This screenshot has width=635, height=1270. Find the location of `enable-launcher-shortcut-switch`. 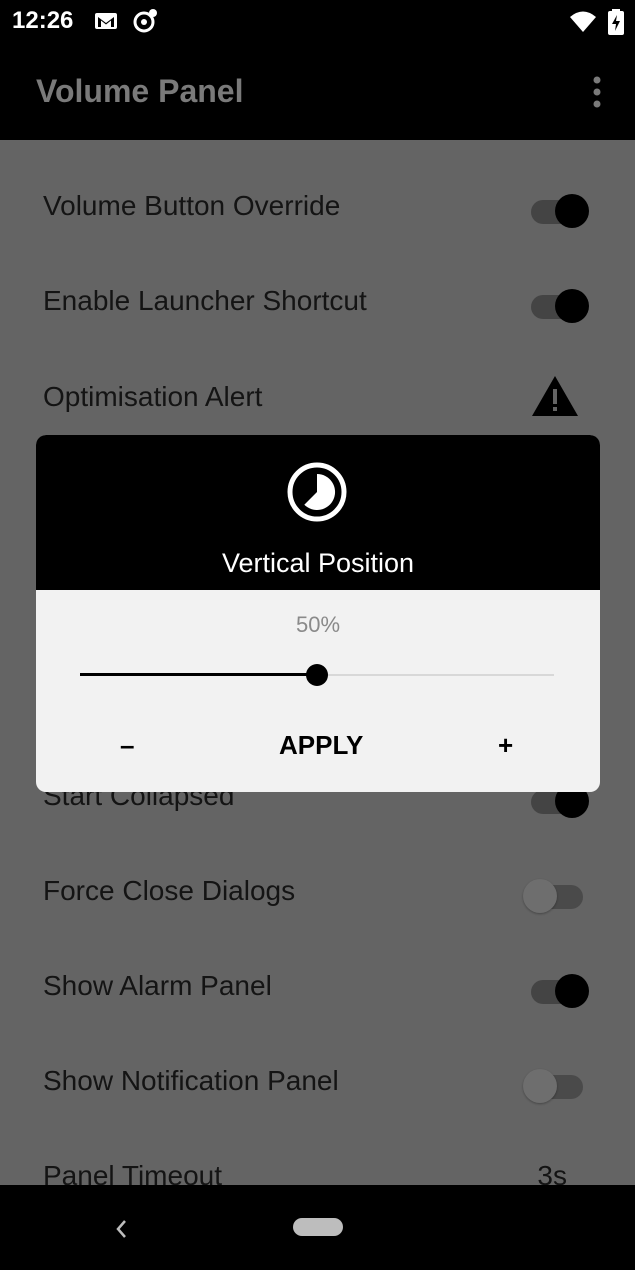

enable-launcher-shortcut-switch is located at coordinates (559, 304).